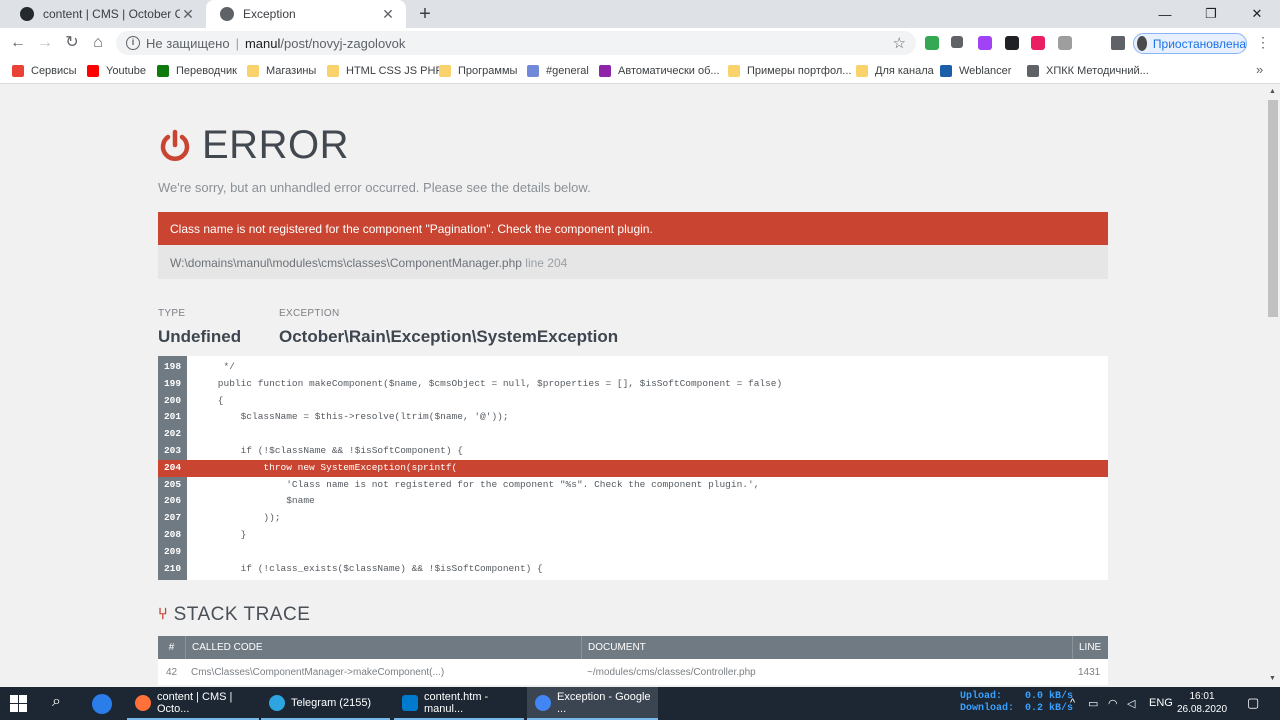 The width and height of the screenshot is (1280, 720). What do you see at coordinates (18, 43) in the screenshot?
I see `back-button: ←` at bounding box center [18, 43].